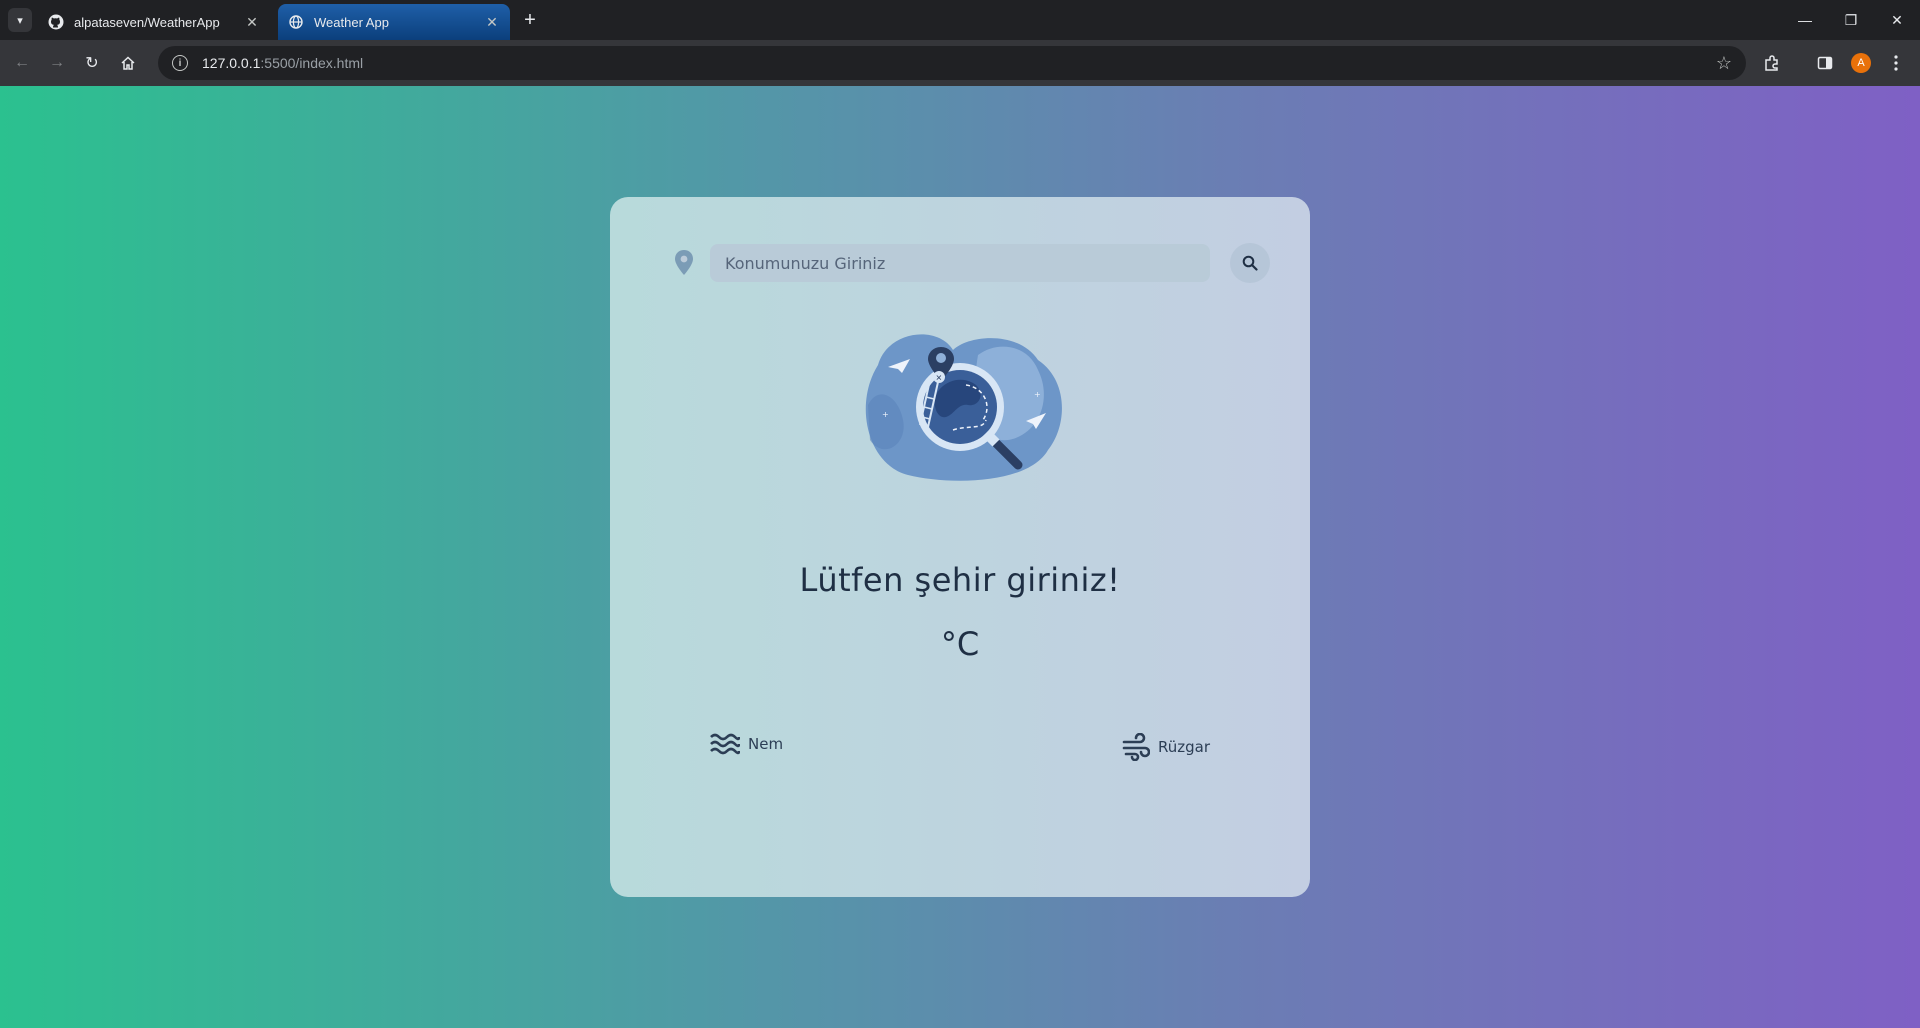 The image size is (1920, 1028). I want to click on search-button, so click(1250, 263).